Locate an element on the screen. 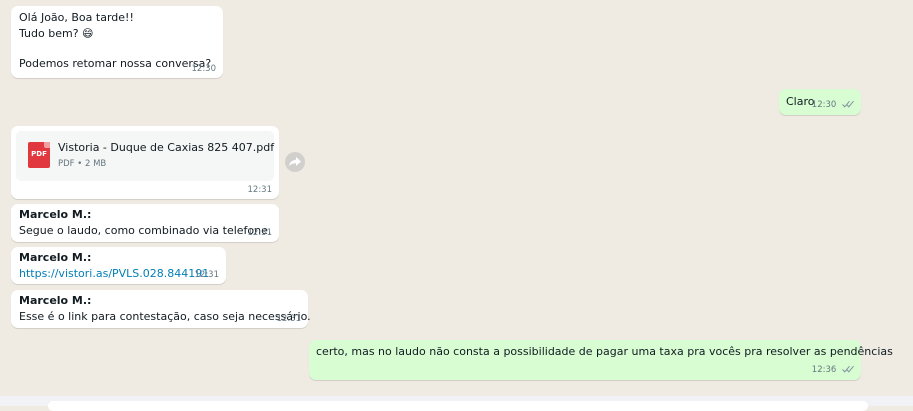  message-text: Claro is located at coordinates (800, 101).